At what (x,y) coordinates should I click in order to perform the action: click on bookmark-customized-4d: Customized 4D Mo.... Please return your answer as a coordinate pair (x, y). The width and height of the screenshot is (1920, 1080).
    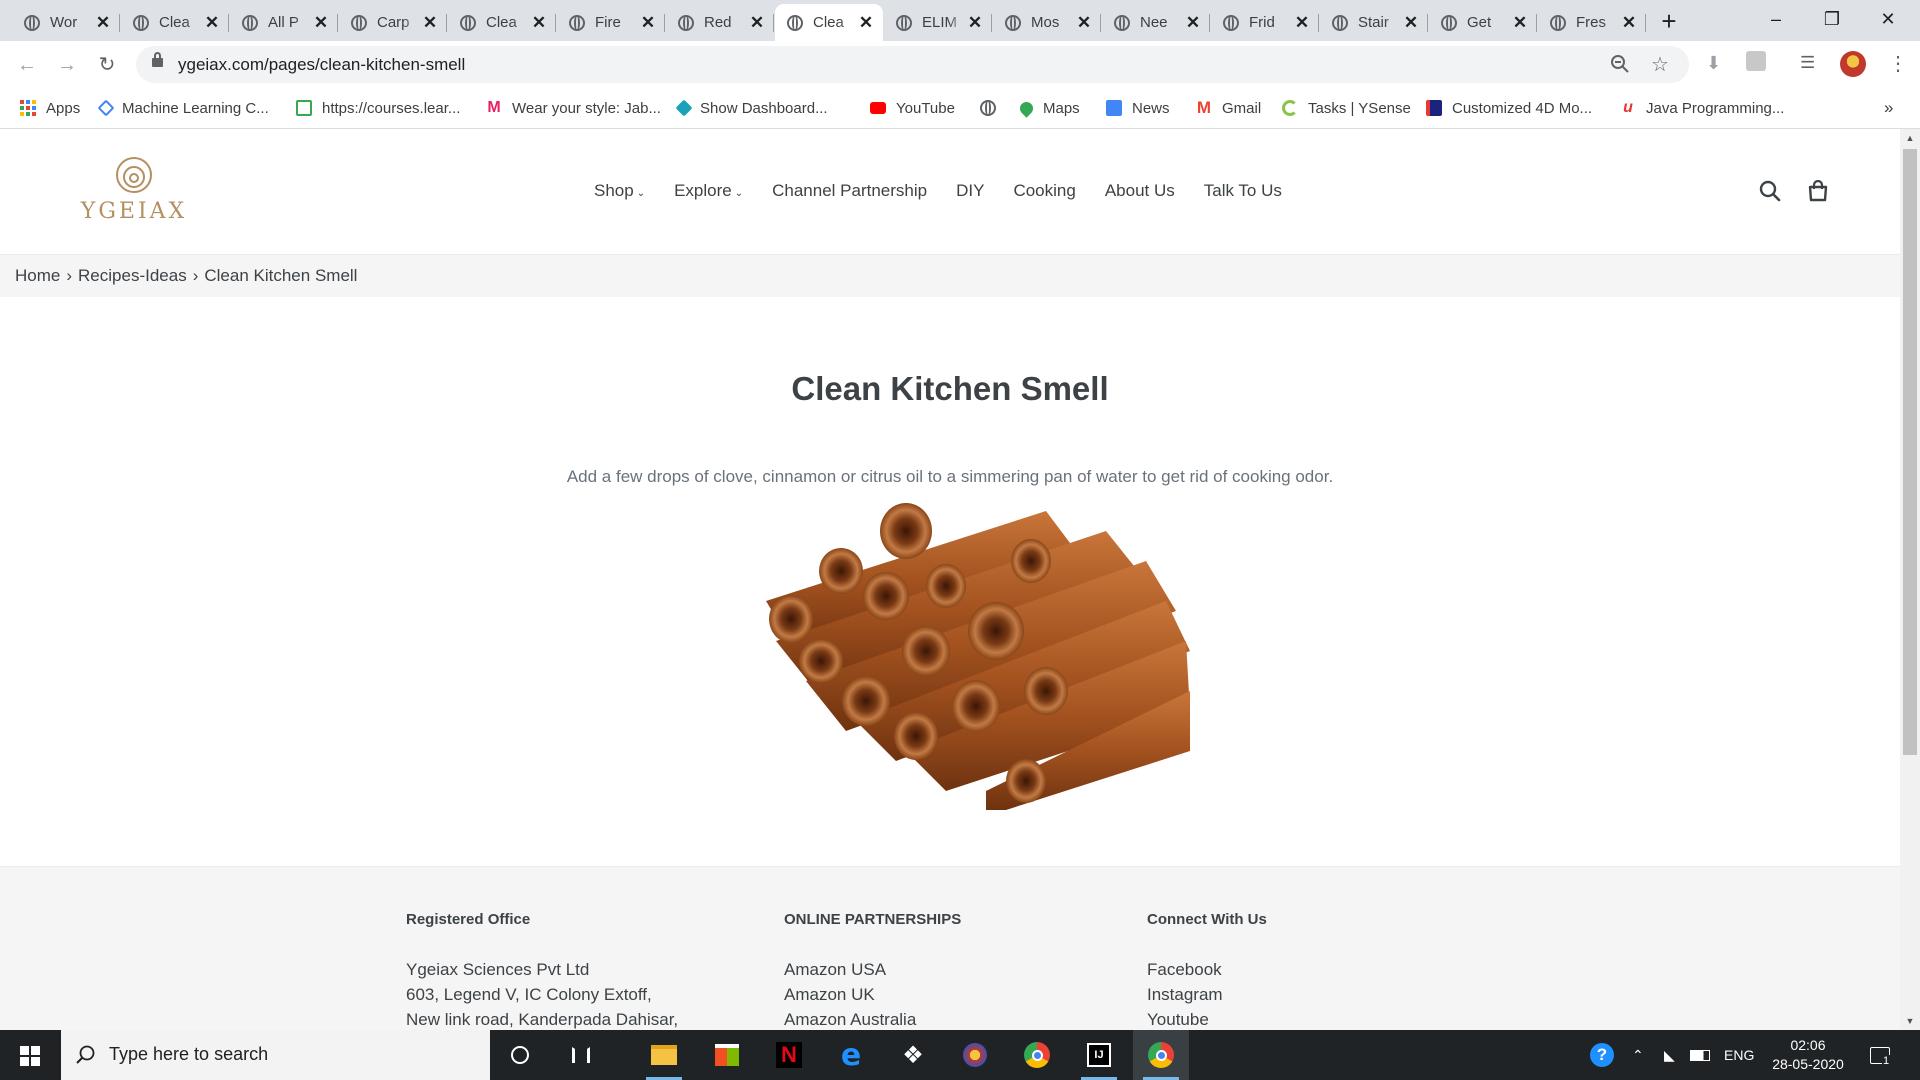
    Looking at the image, I should click on (1509, 108).